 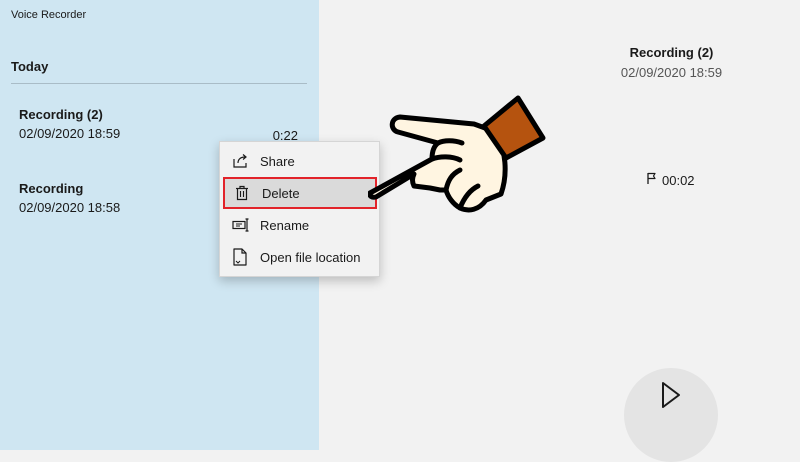 I want to click on detail-date: 02/09/2020 18:59, so click(x=671, y=72).